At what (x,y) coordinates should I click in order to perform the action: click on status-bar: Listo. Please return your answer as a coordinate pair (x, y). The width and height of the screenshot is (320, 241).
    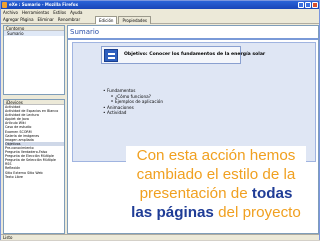
    Looking at the image, I should click on (160, 237).